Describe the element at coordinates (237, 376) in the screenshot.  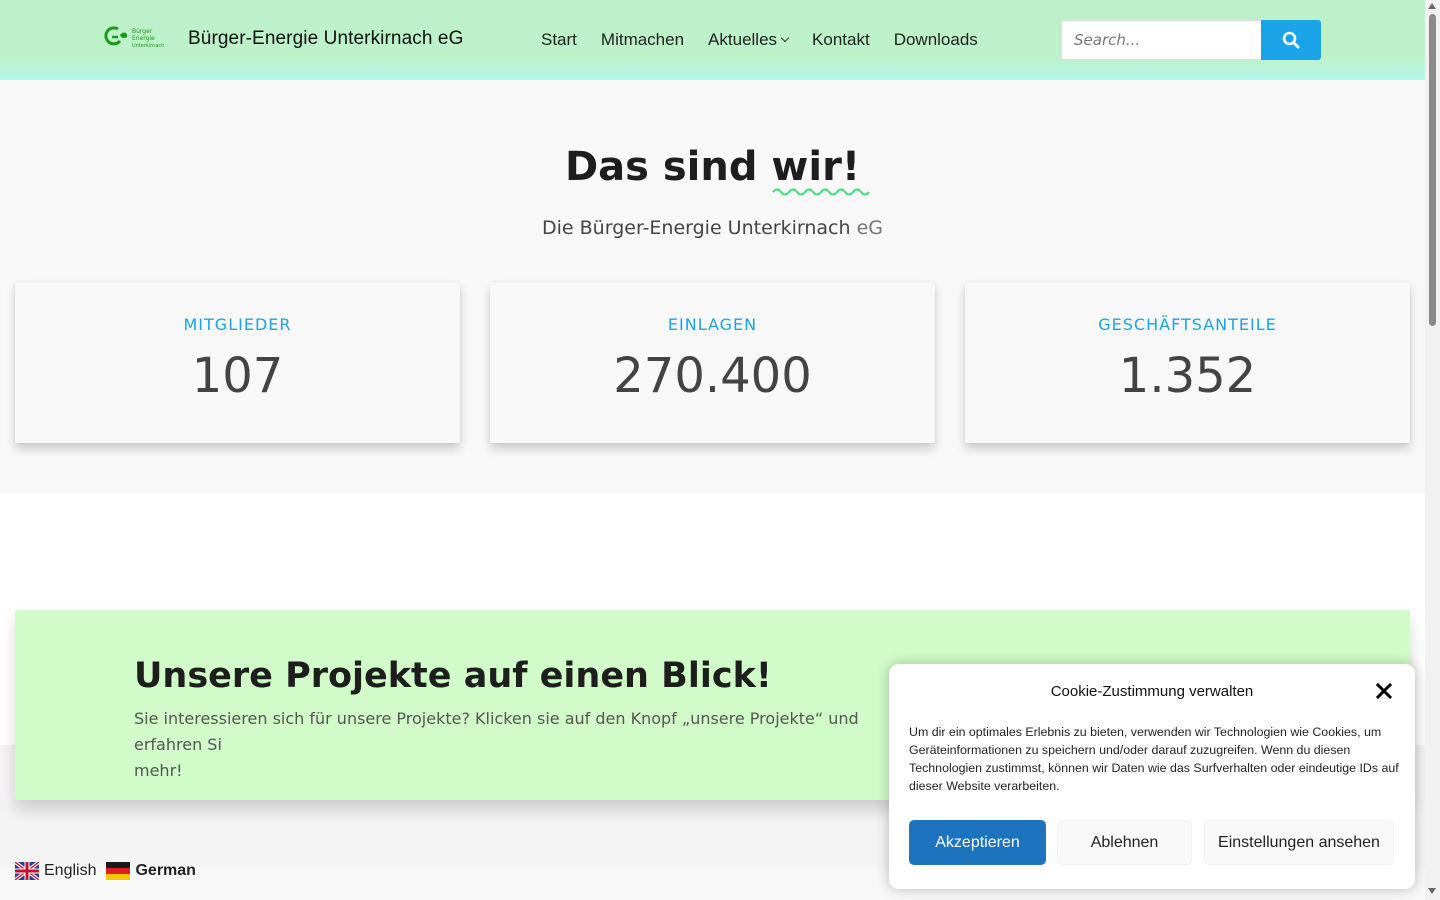
I see `stat-value: 107` at that location.